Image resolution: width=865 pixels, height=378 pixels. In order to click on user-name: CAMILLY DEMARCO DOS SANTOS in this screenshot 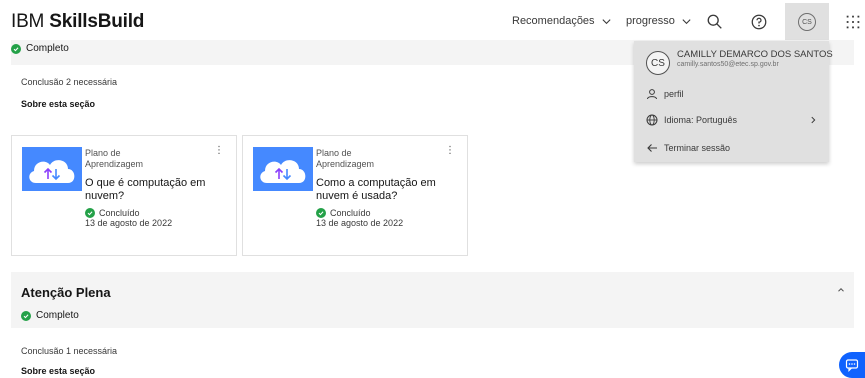, I will do `click(755, 54)`.